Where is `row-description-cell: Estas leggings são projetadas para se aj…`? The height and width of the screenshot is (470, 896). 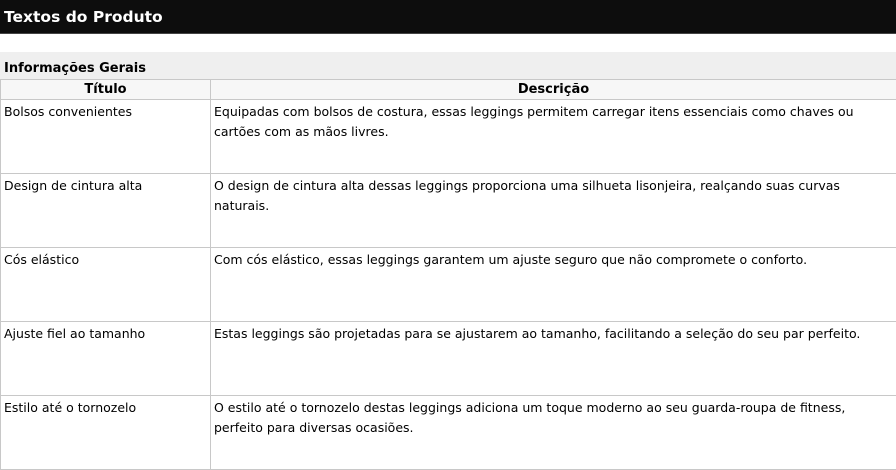 row-description-cell: Estas leggings são projetadas para se aj… is located at coordinates (553, 358).